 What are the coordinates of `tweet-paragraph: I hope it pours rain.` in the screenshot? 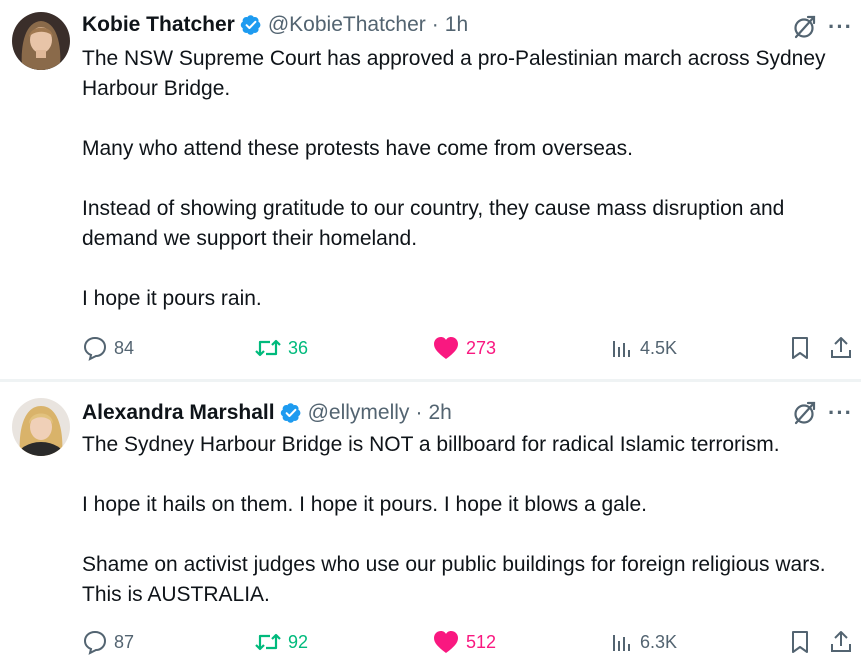 It's located at (172, 298).